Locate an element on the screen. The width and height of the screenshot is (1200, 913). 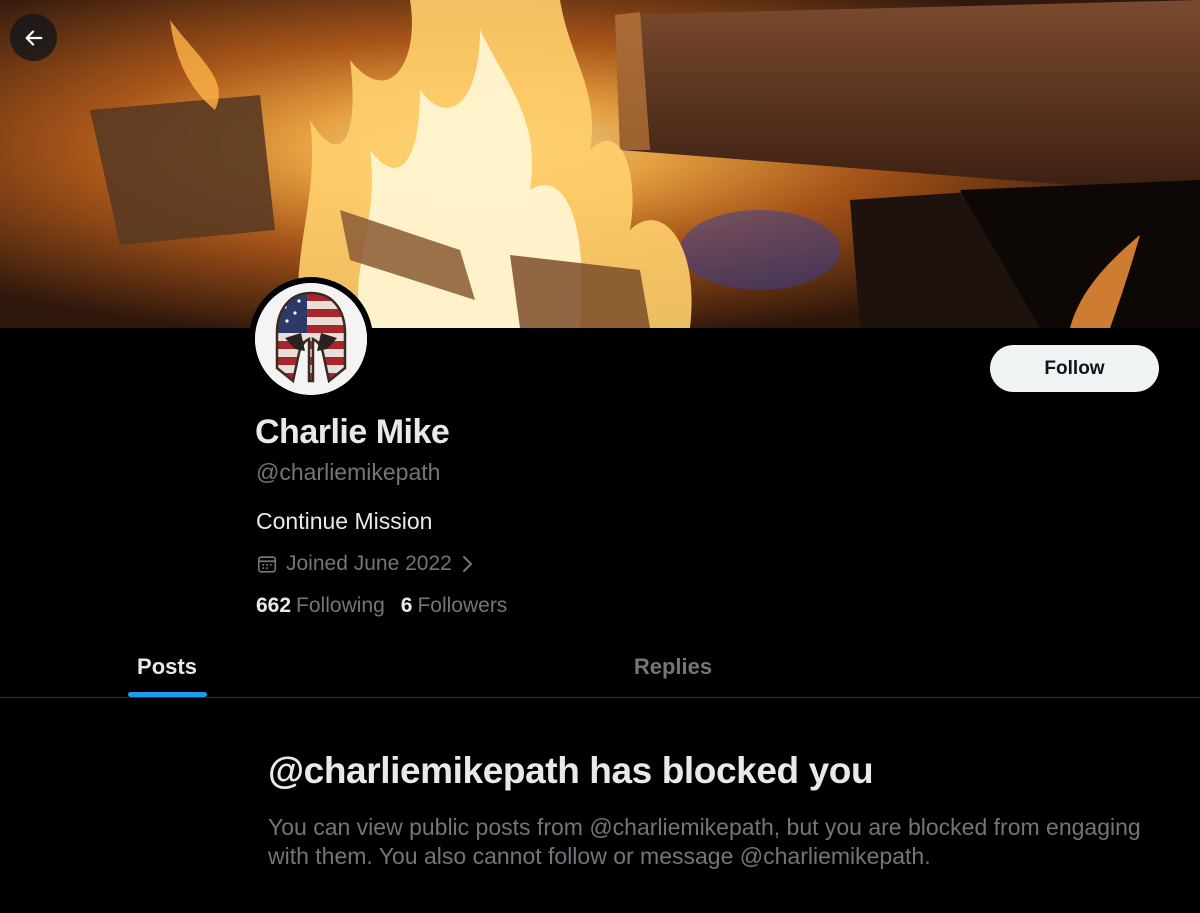
active-tab-indicator is located at coordinates (167, 694).